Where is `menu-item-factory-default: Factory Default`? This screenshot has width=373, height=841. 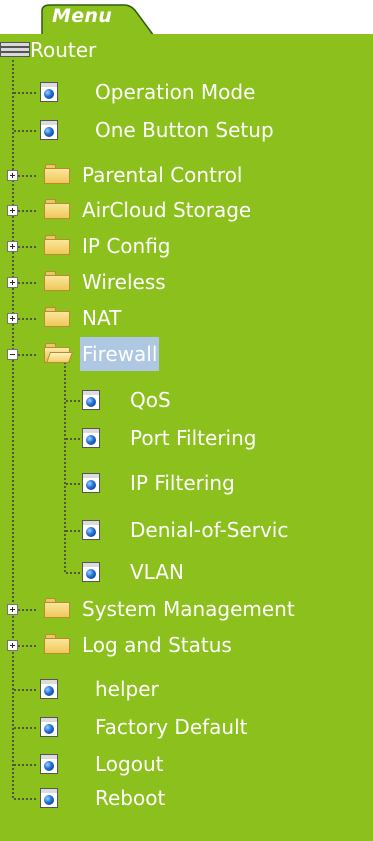 menu-item-factory-default: Factory Default is located at coordinates (165, 727).